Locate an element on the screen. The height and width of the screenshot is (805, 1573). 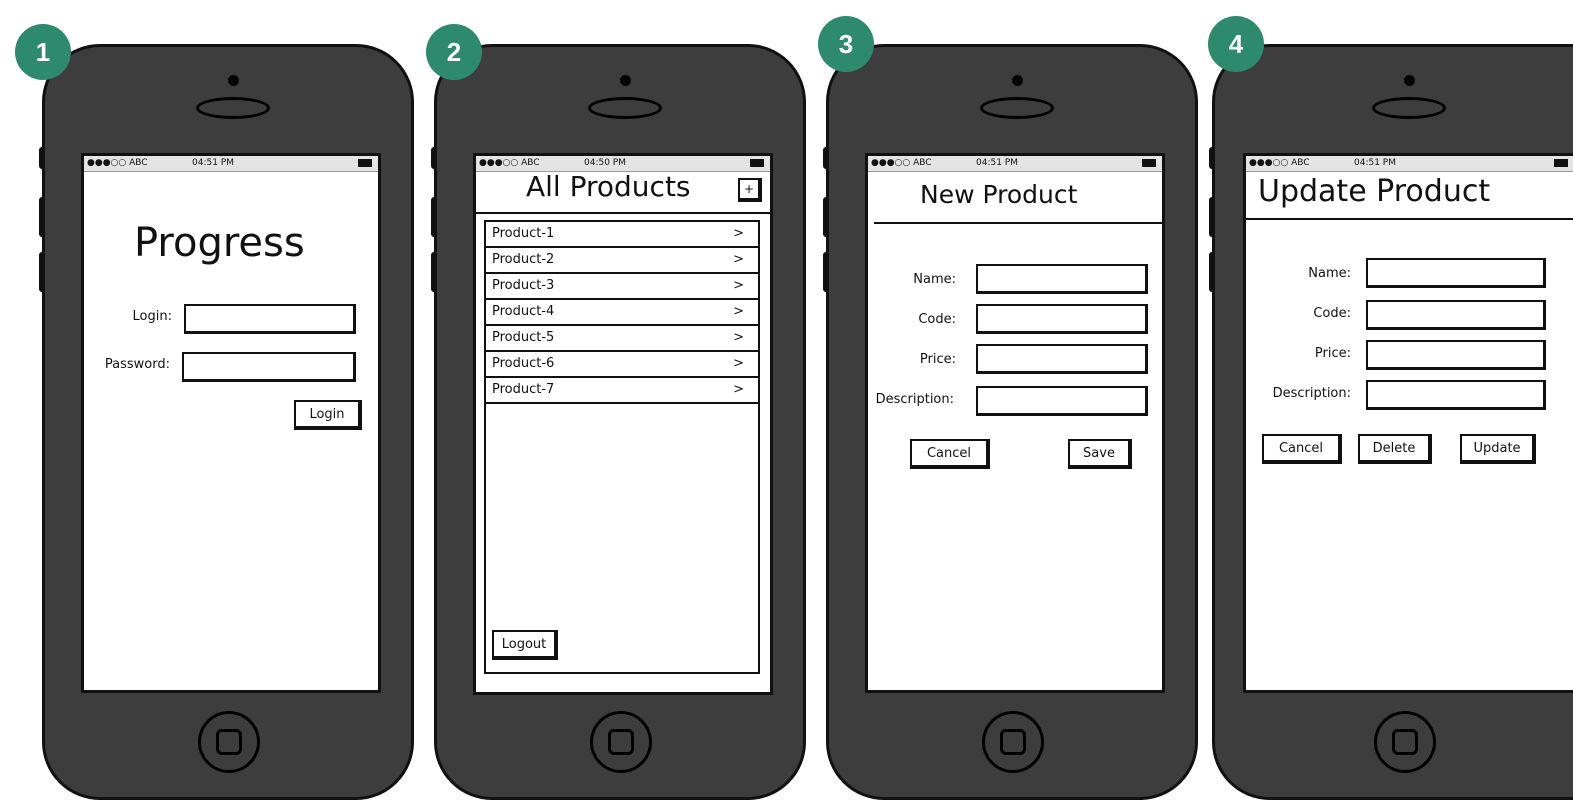
step-badge-4: 4 is located at coordinates (1236, 44).